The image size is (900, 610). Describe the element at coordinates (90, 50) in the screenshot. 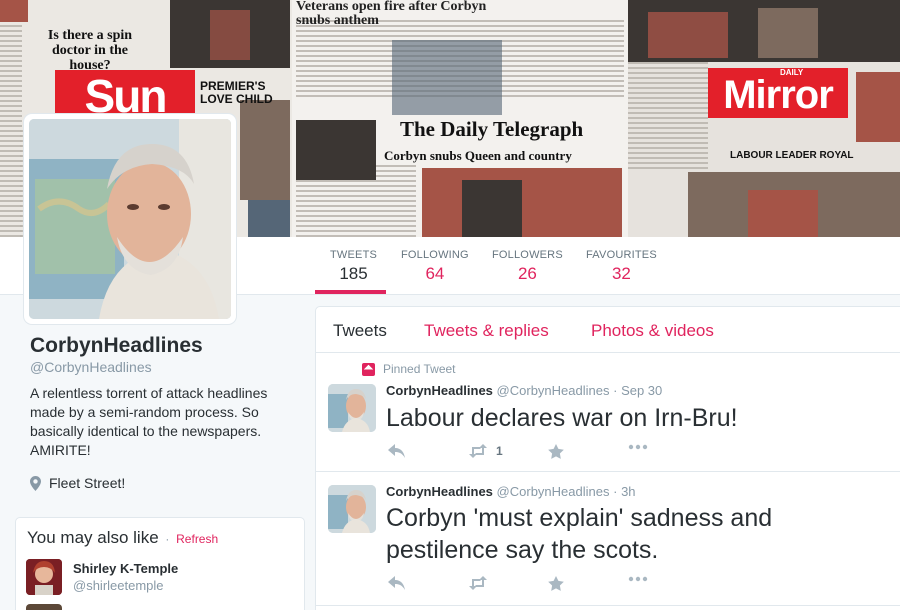

I see `banner-headline-spin-doctor: Is there a spin doctor in the house?` at that location.